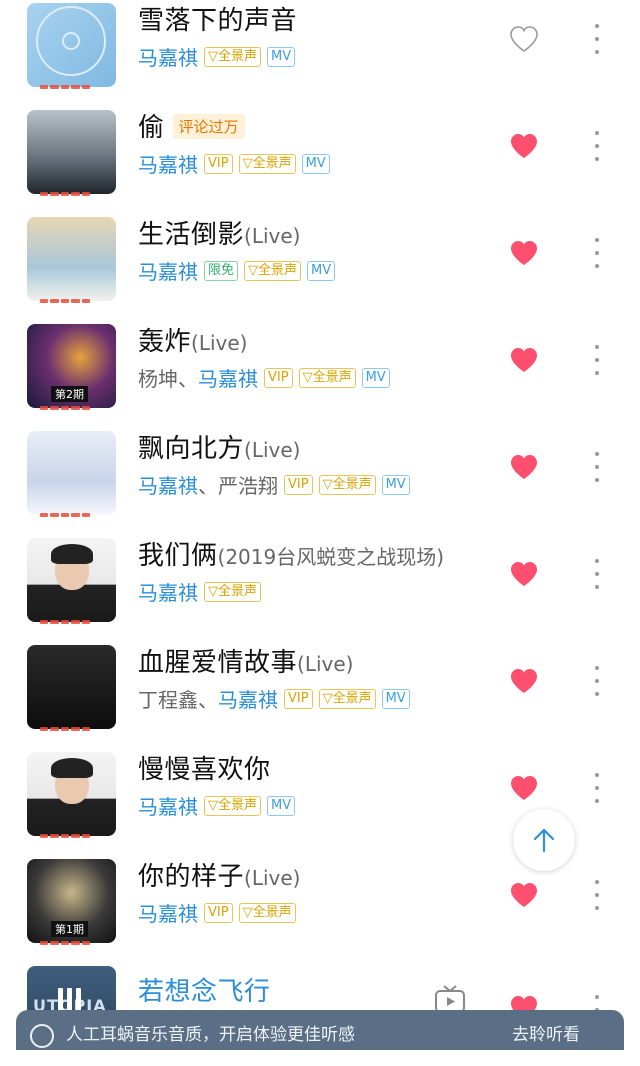 The height and width of the screenshot is (1066, 640). I want to click on song-title: 雪落下的声音, so click(218, 21).